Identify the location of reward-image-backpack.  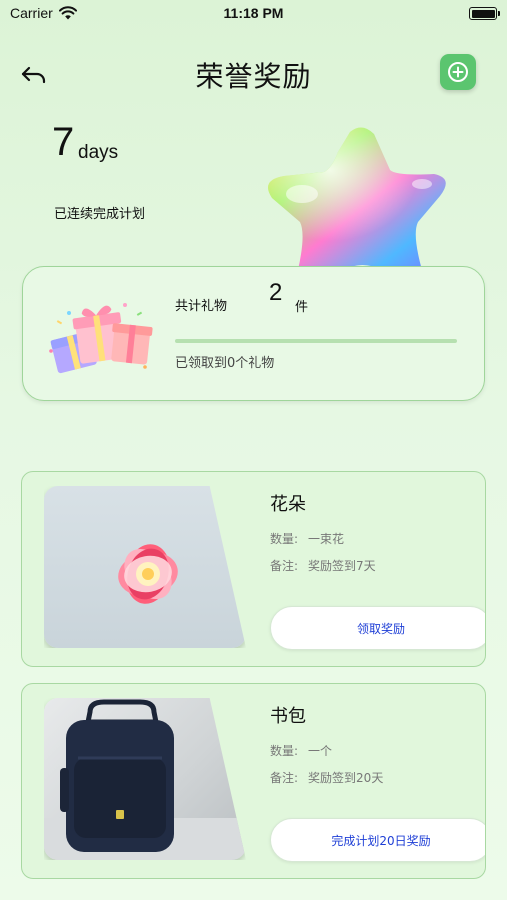
(145, 779).